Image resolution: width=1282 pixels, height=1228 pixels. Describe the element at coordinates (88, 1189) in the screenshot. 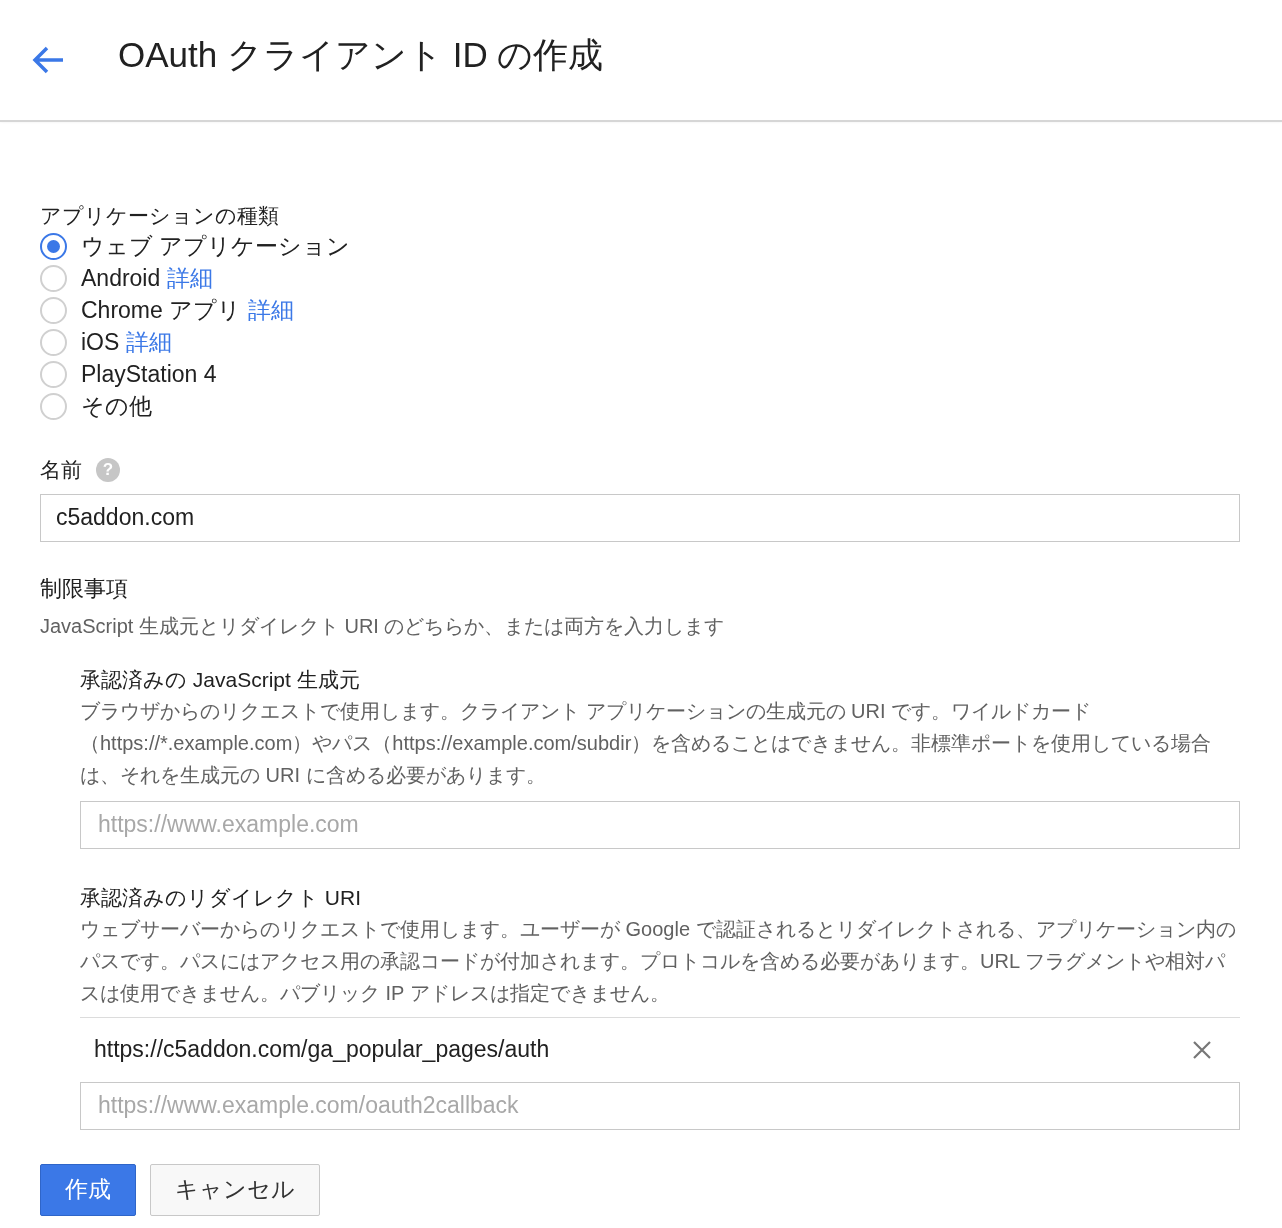

I see `create-button: 作成` at that location.